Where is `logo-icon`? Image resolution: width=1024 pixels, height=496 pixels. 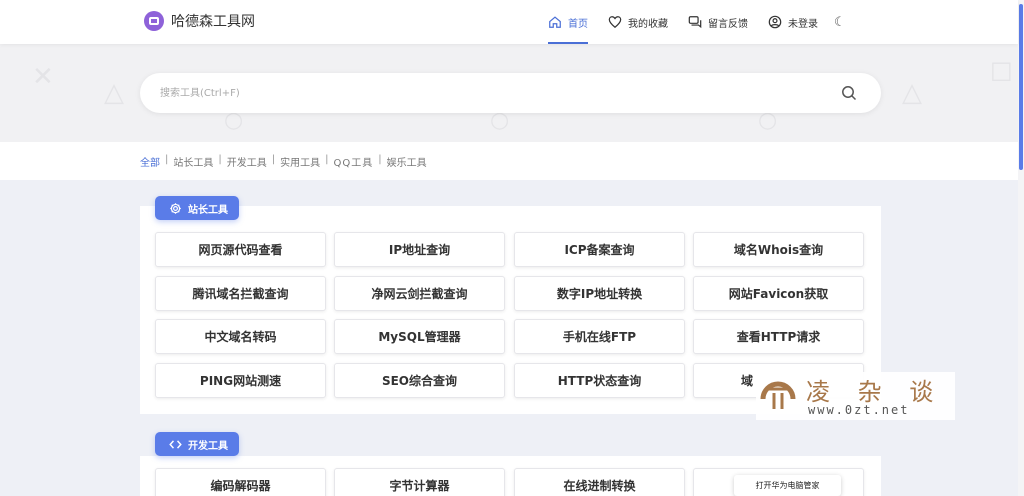
logo-icon is located at coordinates (154, 21).